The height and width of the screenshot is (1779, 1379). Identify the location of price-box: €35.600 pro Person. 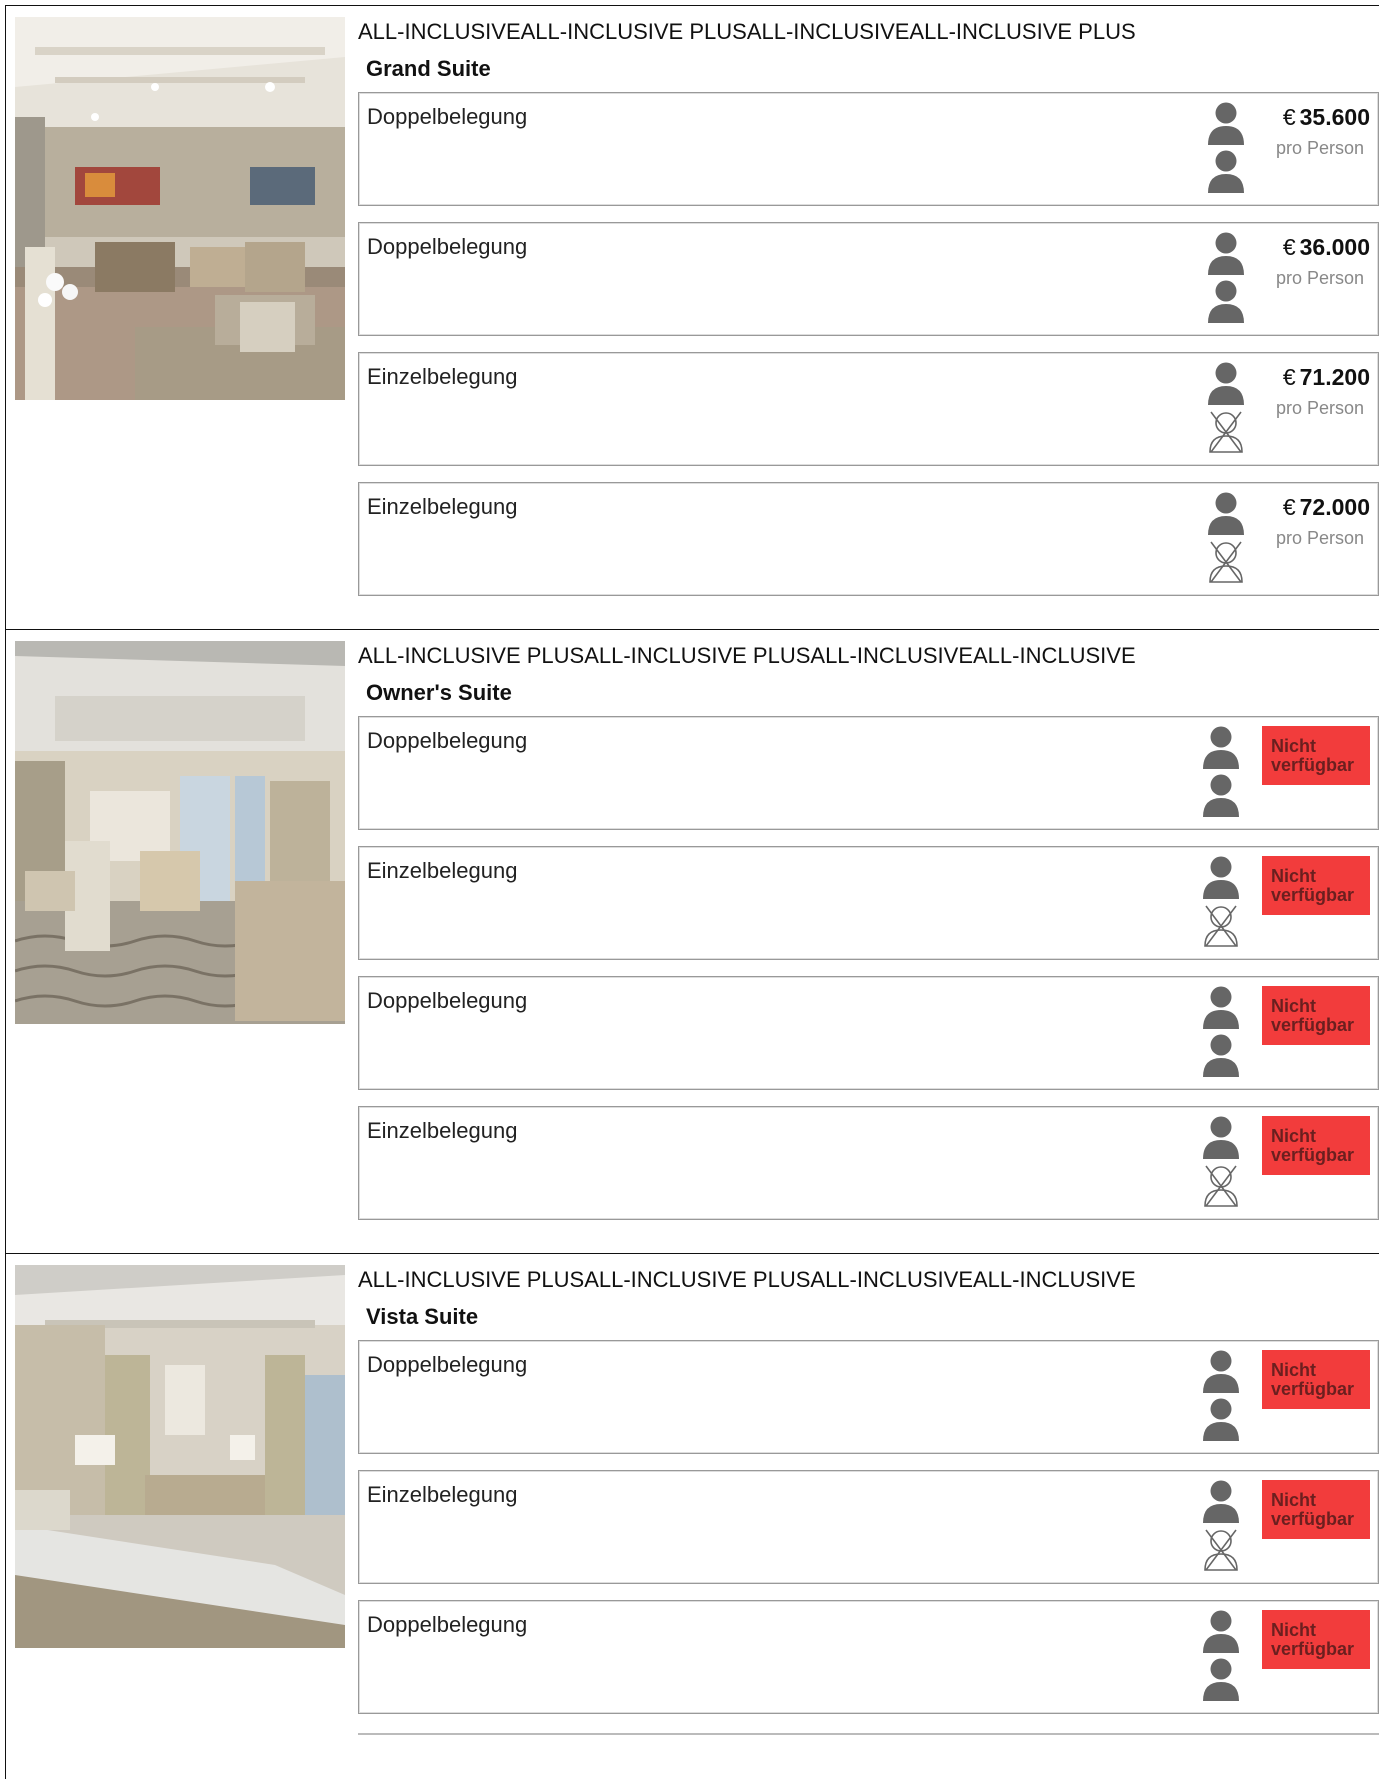
(1323, 131).